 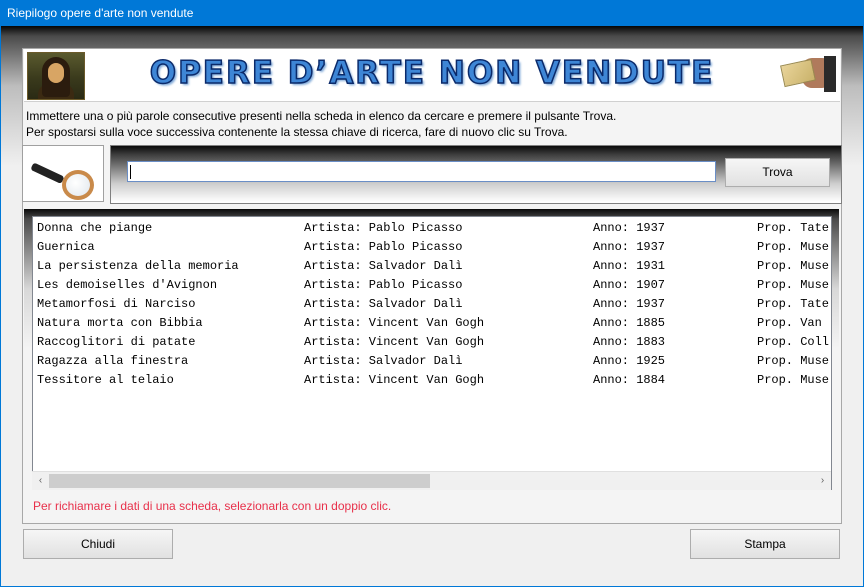 What do you see at coordinates (138, 266) in the screenshot?
I see `artwork-title: La persistenza della memoria` at bounding box center [138, 266].